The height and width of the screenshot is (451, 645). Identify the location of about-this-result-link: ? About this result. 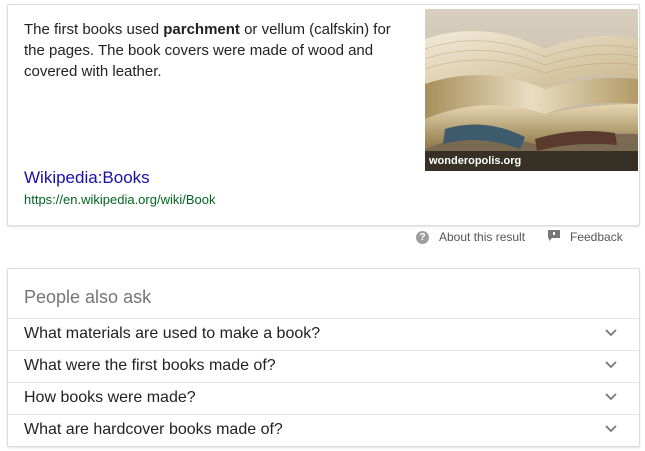
(470, 237).